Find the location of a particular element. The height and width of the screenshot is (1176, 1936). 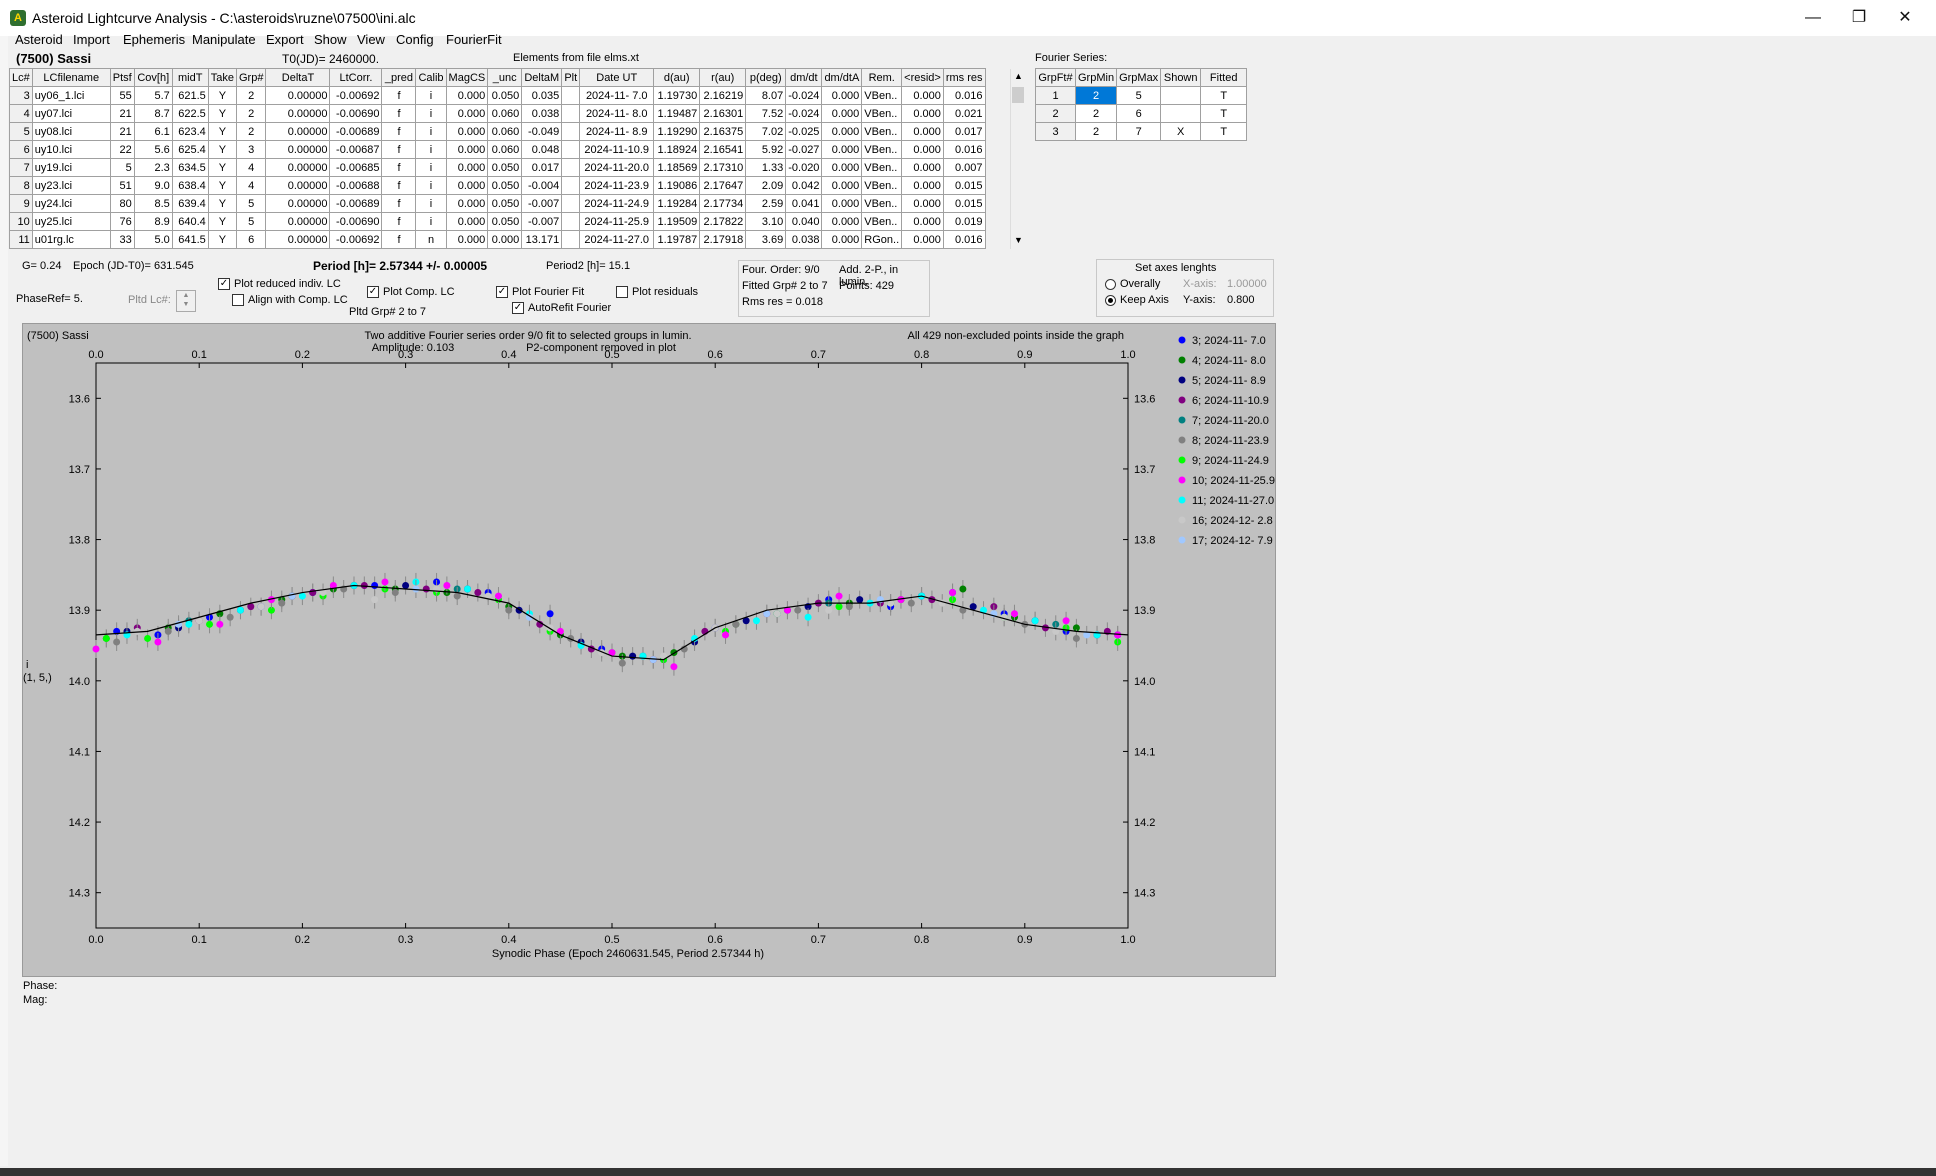

table-cell: 0.017 is located at coordinates (542, 167).